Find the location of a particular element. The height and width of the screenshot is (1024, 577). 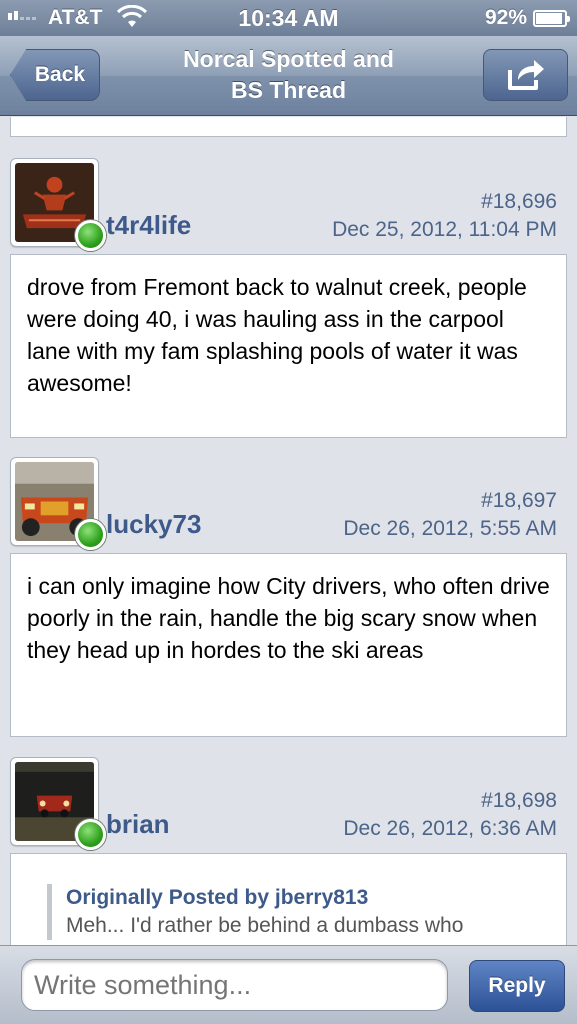

navigation-bar: Back Norcal Spotted and BS Thread is located at coordinates (288, 76).